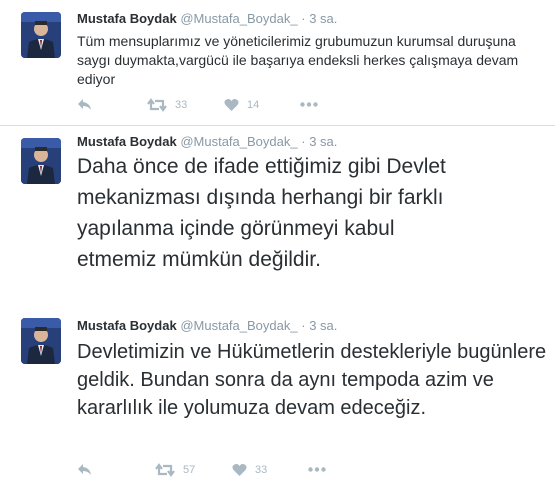 This screenshot has width=555, height=481. Describe the element at coordinates (189, 470) in the screenshot. I see `retweet-count: 57` at that location.